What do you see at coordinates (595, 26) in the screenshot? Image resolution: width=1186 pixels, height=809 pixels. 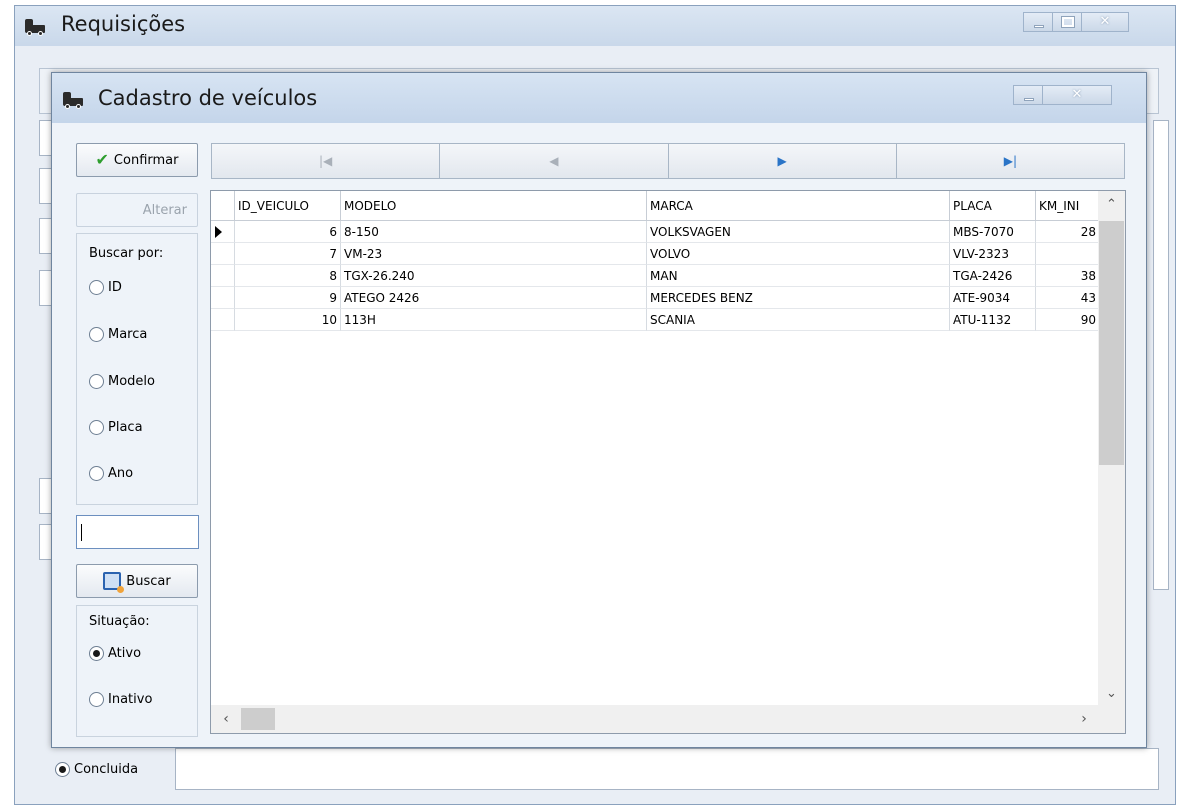 I see `requisicoes-title-bar: Requisições ✕` at bounding box center [595, 26].